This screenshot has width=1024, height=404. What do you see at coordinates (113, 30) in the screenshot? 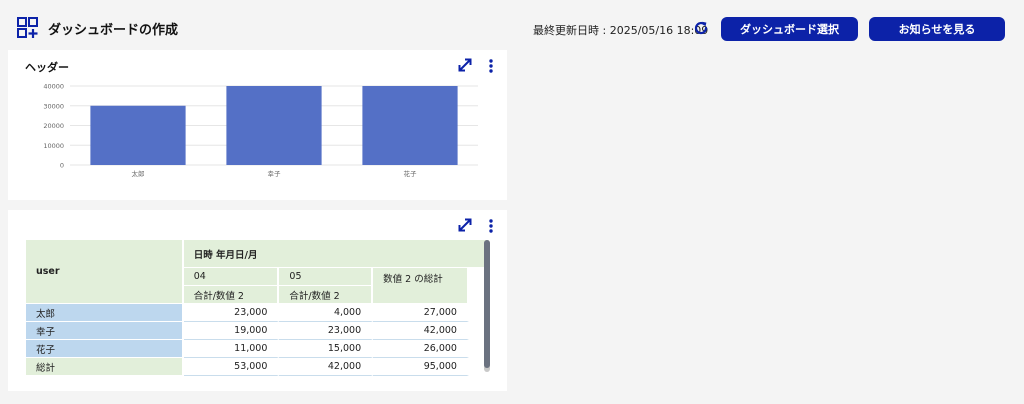
I see `page-title: ダッシュボードの作成` at bounding box center [113, 30].